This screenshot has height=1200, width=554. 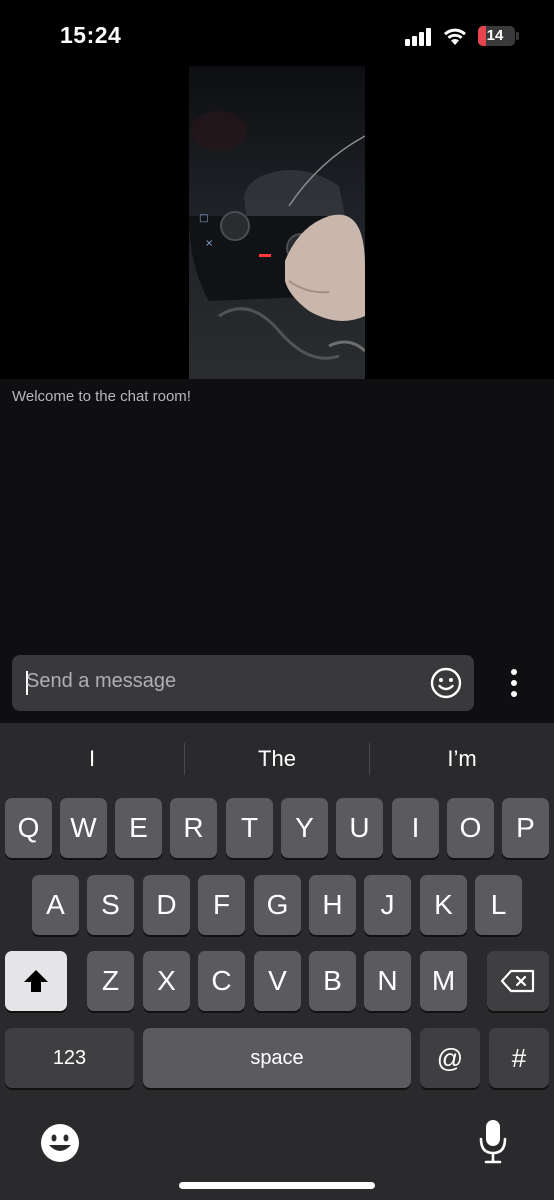 I want to click on battery-icon: 14, so click(x=496, y=36).